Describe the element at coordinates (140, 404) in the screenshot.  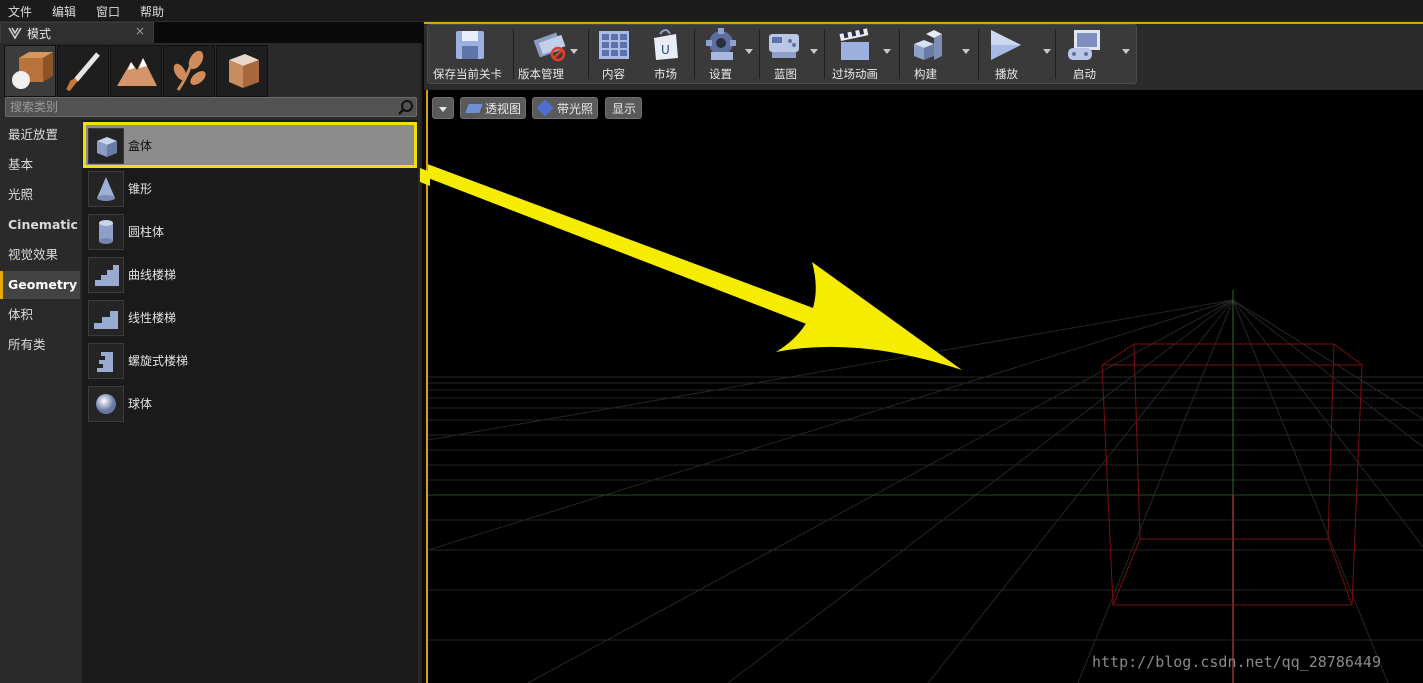
I see `item-label: 球体` at that location.